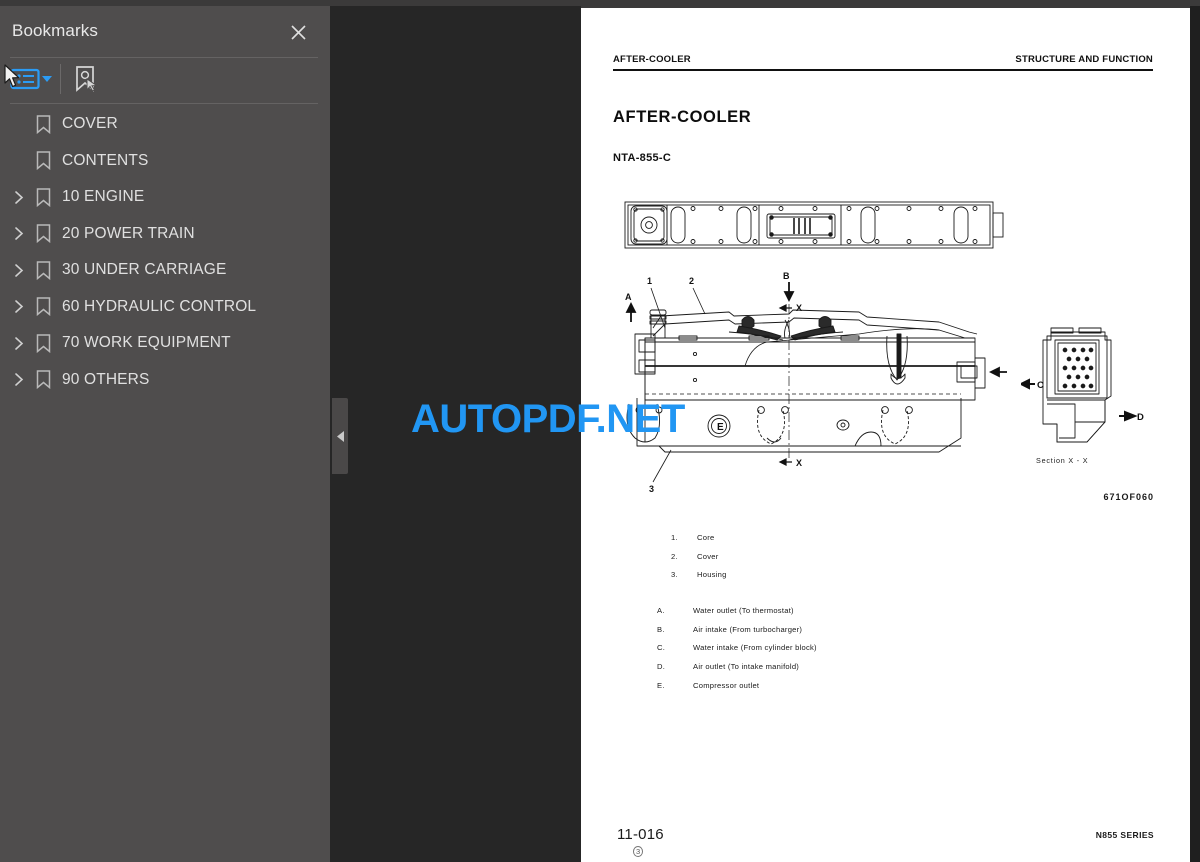  What do you see at coordinates (706, 537) in the screenshot?
I see `legend-text: Core` at bounding box center [706, 537].